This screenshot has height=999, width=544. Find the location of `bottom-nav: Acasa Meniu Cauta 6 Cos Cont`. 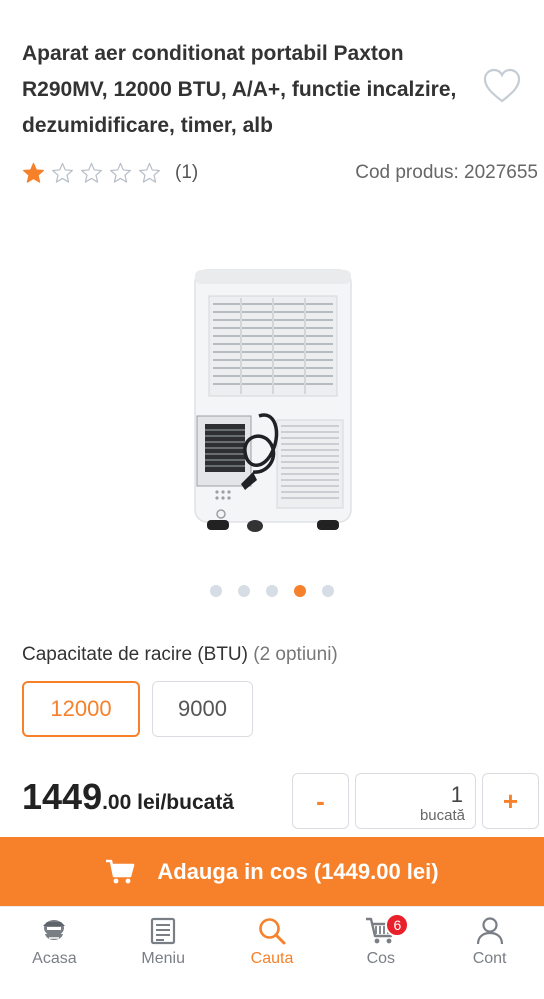

bottom-nav: Acasa Meniu Cauta 6 Cos Cont is located at coordinates (272, 952).